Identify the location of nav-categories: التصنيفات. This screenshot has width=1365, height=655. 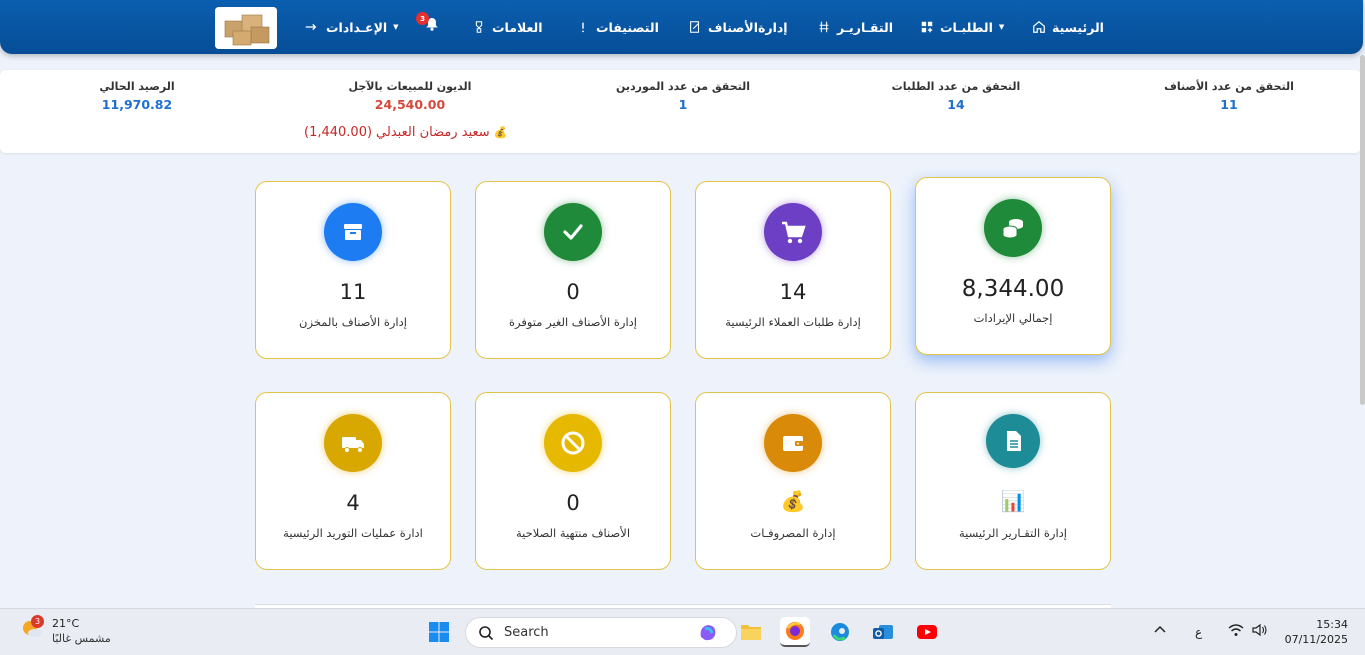
(617, 27).